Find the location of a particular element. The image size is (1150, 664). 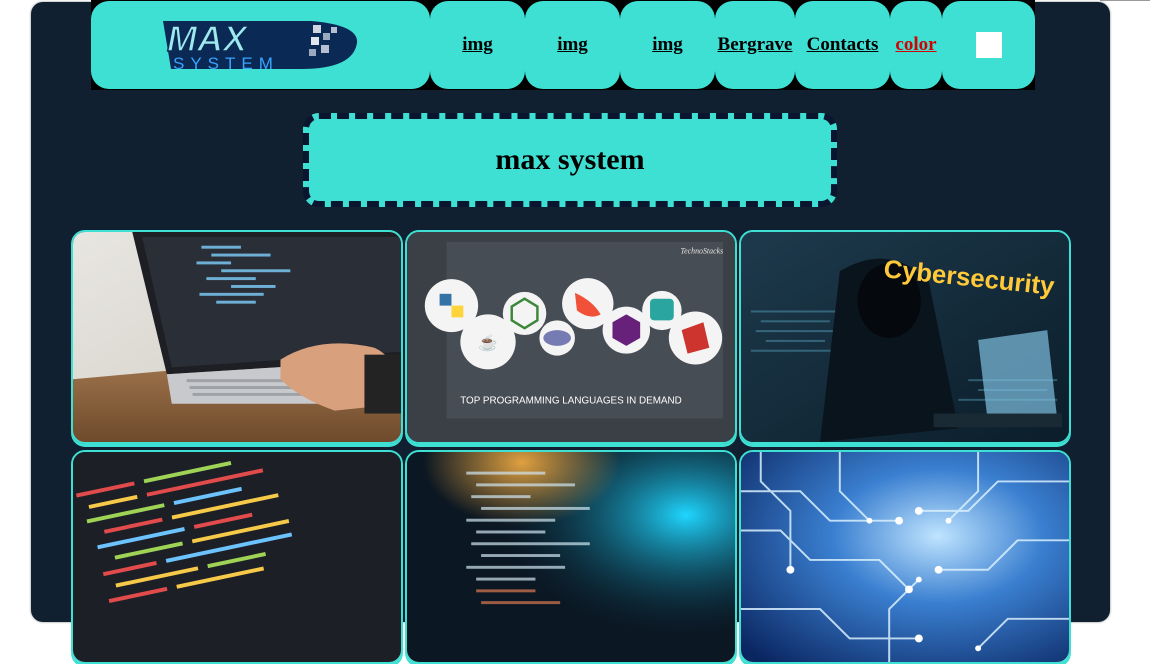

nav-cell-img-1: img is located at coordinates (477, 45).